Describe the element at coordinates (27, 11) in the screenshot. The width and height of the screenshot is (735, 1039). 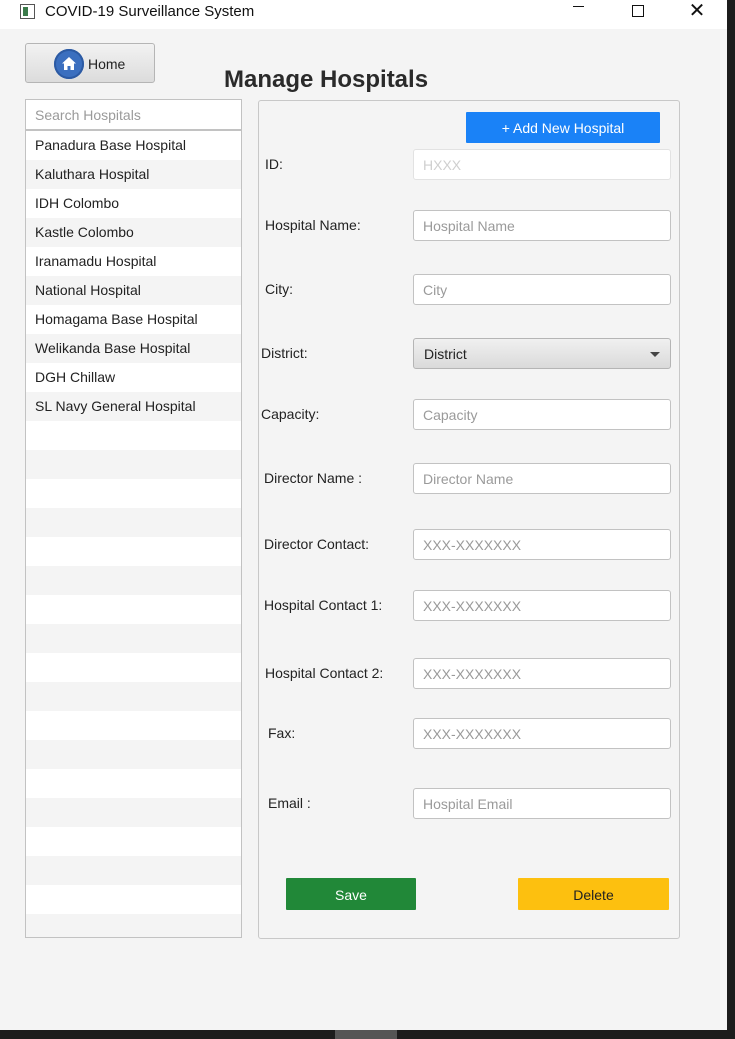
I see `app-icon` at that location.